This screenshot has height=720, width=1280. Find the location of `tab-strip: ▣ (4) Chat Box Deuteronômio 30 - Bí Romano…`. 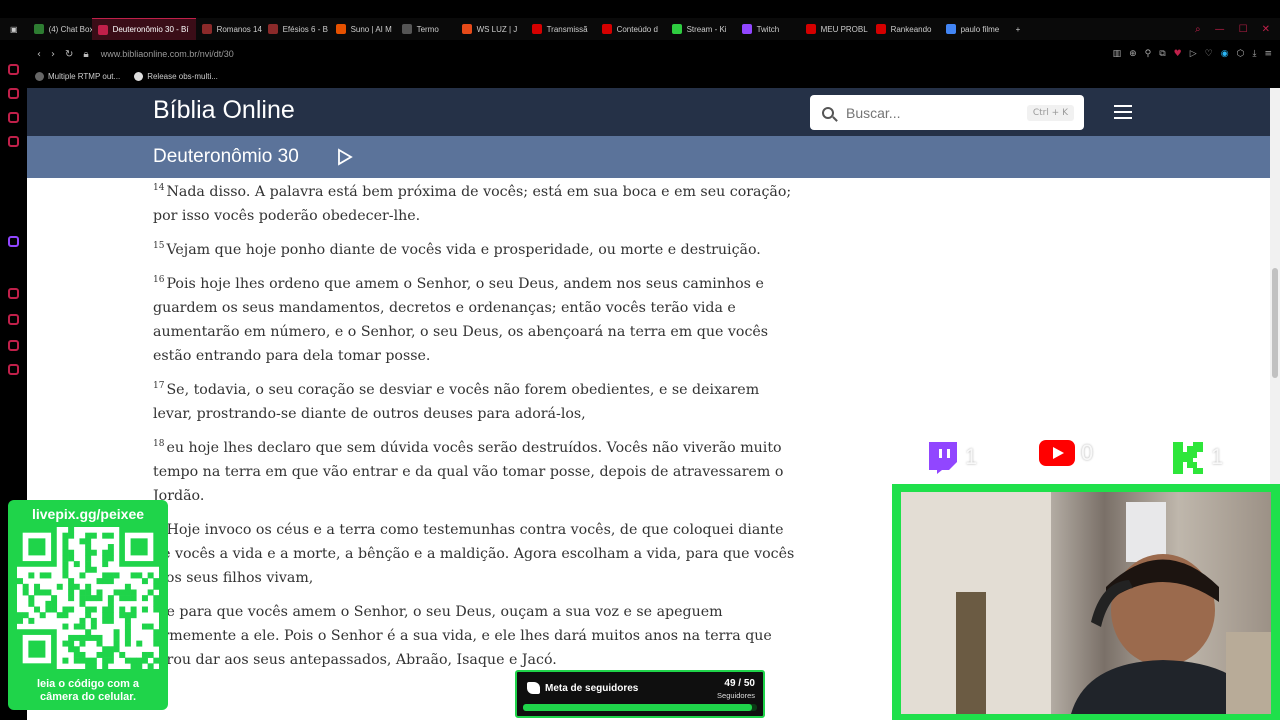

tab-strip: ▣ (4) Chat Box Deuteronômio 30 - Bí Romano… is located at coordinates (640, 29).